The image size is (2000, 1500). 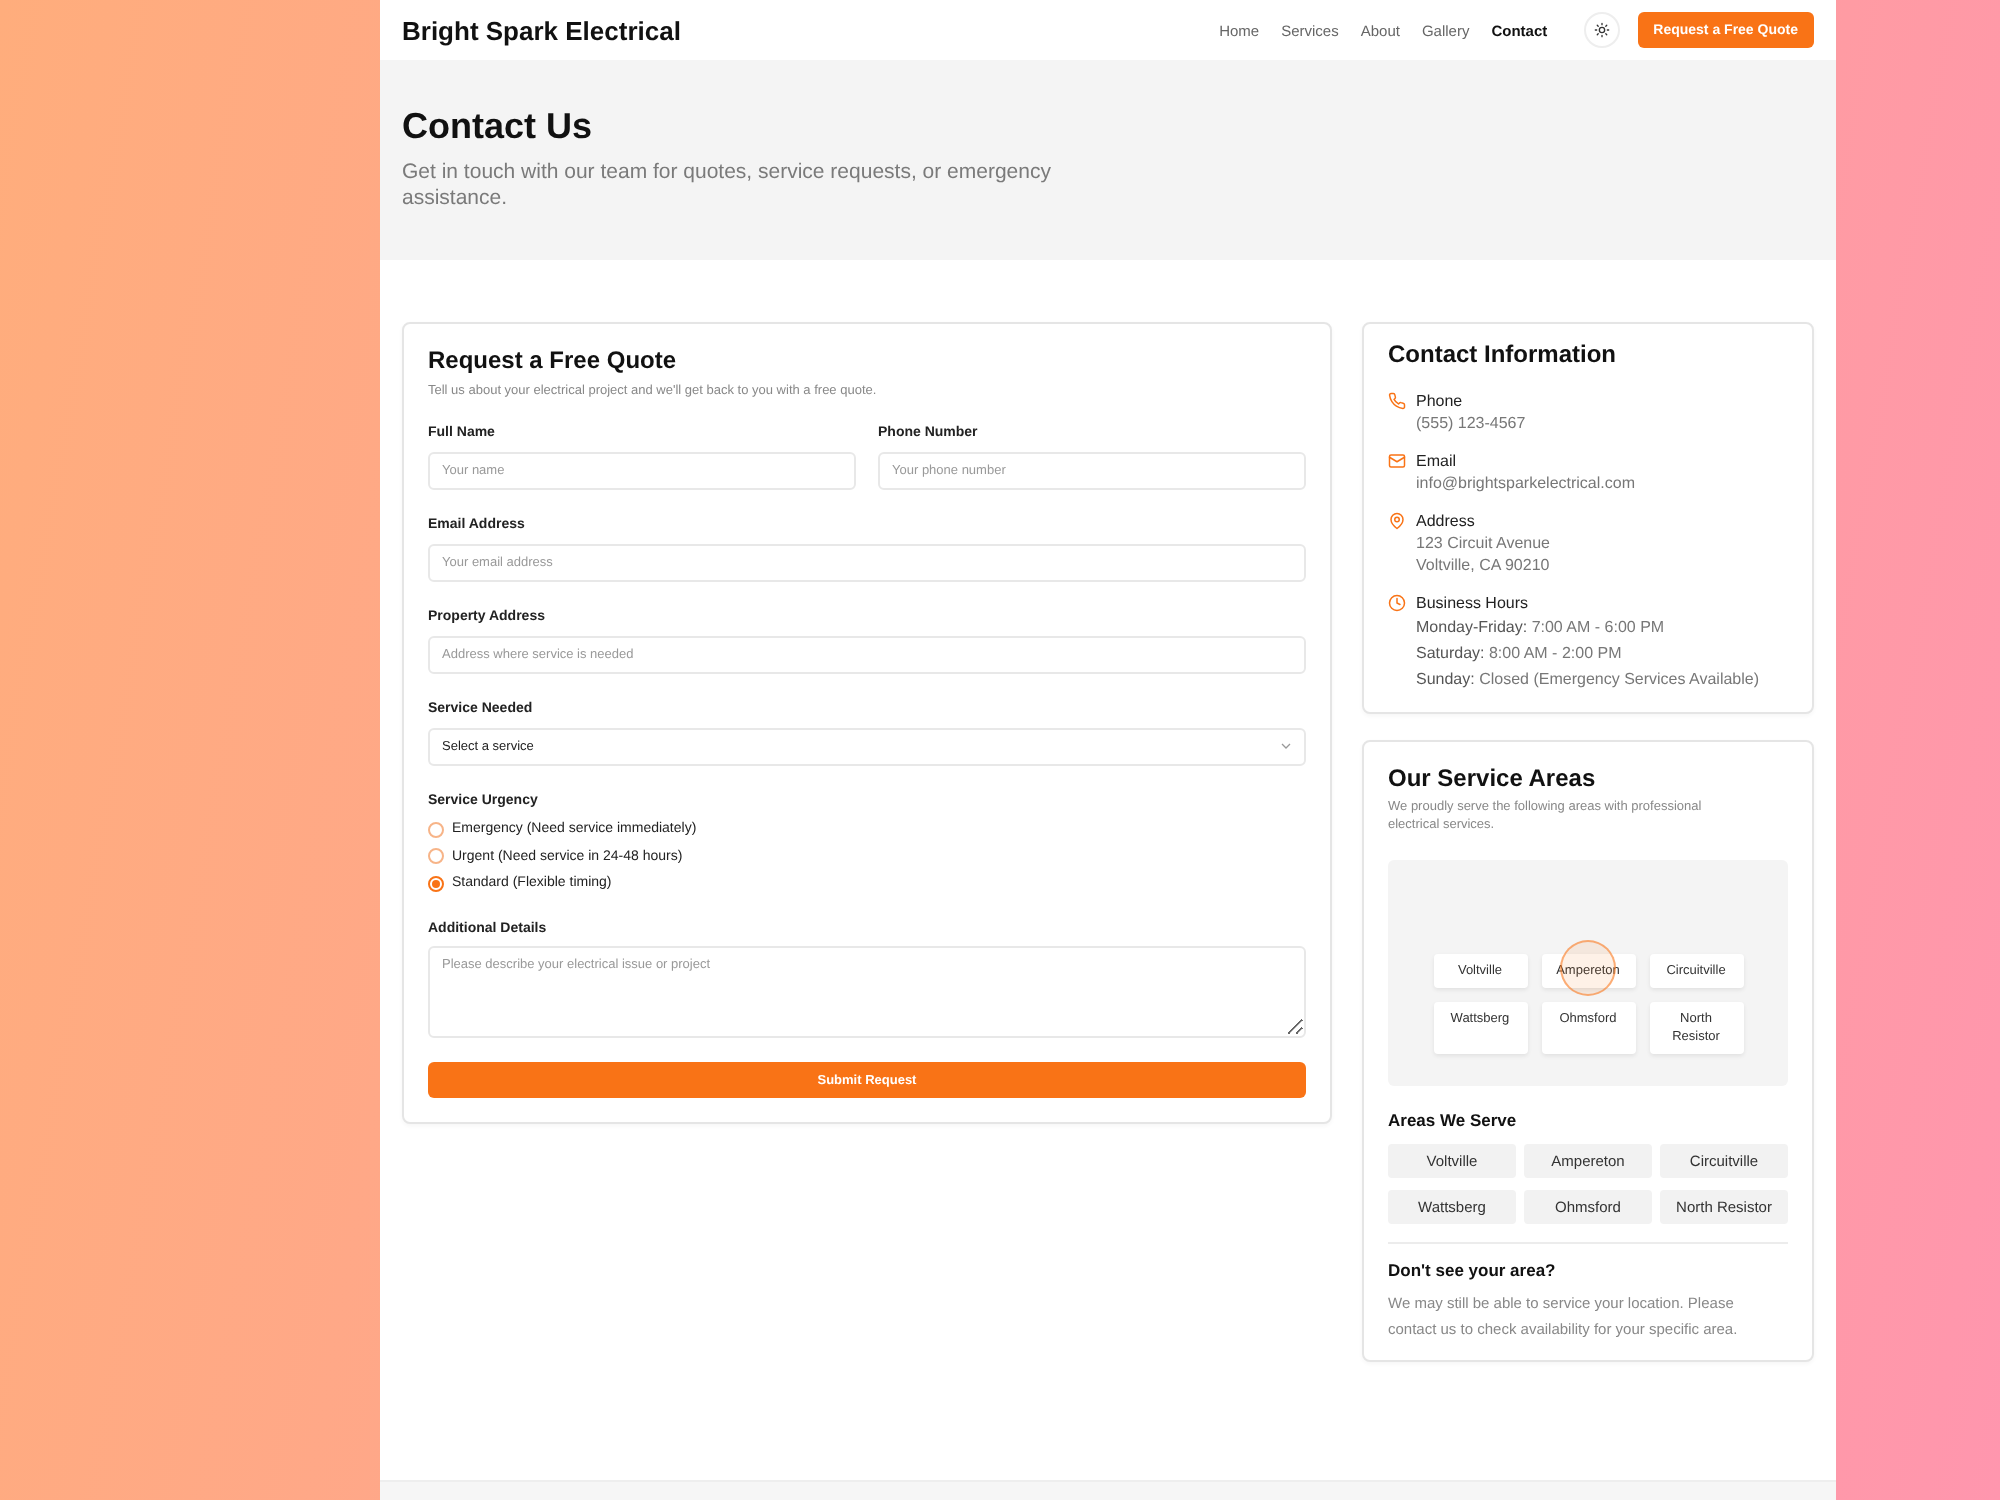 I want to click on theme-toggle-button, so click(x=1601, y=30).